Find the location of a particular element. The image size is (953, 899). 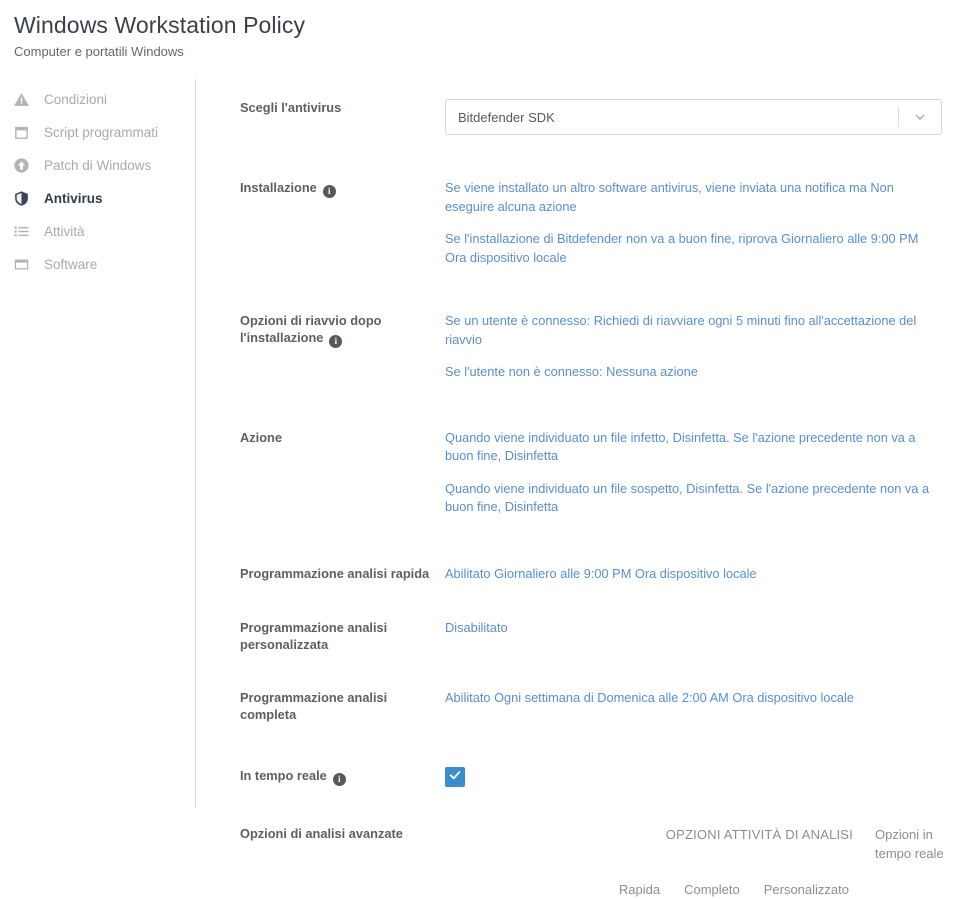

realtime-checkbox is located at coordinates (455, 777).